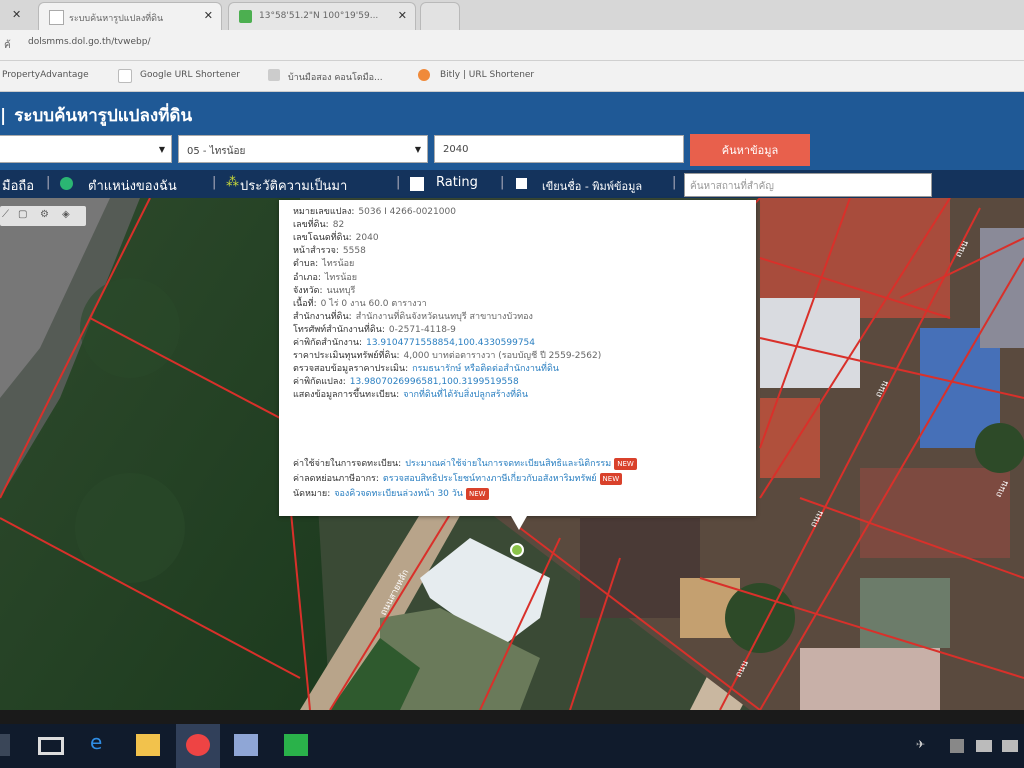 This screenshot has height=768, width=1024. I want to click on parcel-info-label: เนื้อที่:, so click(305, 303).